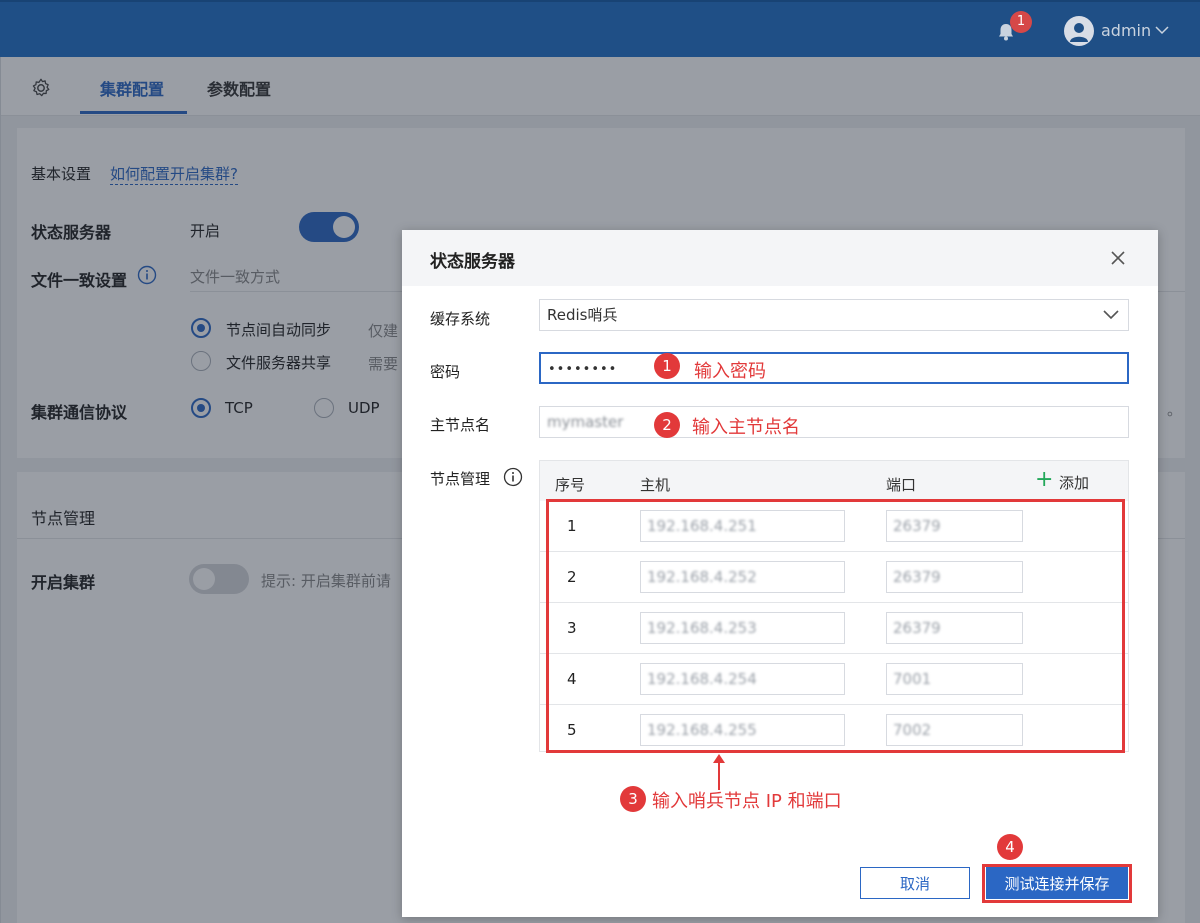 The width and height of the screenshot is (1200, 923). Describe the element at coordinates (834, 368) in the screenshot. I see `password-field: ••••••••` at that location.